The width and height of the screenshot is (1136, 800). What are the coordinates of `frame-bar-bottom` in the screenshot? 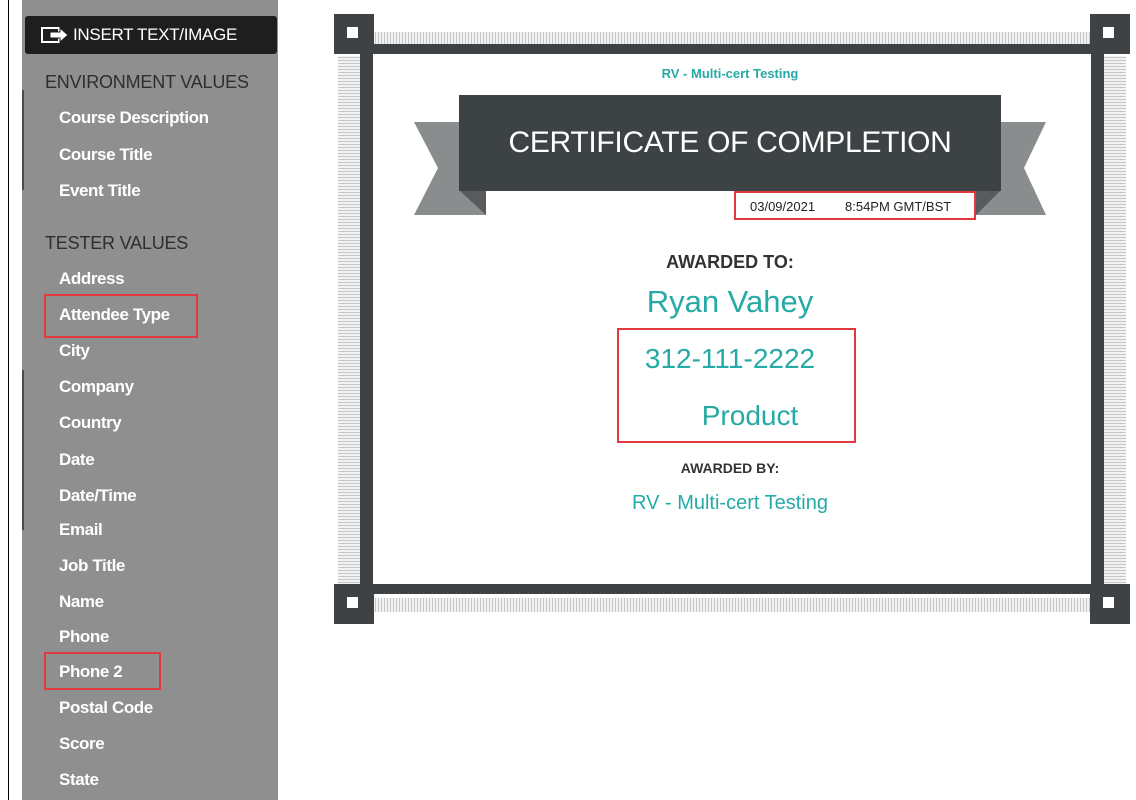 It's located at (732, 589).